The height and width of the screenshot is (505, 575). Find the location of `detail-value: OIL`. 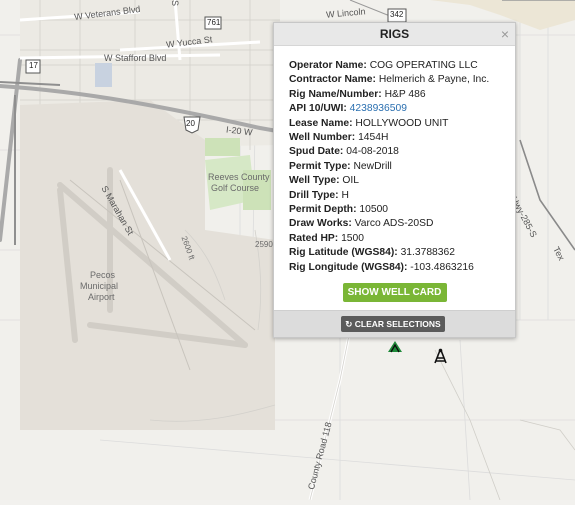

detail-value: OIL is located at coordinates (351, 181).